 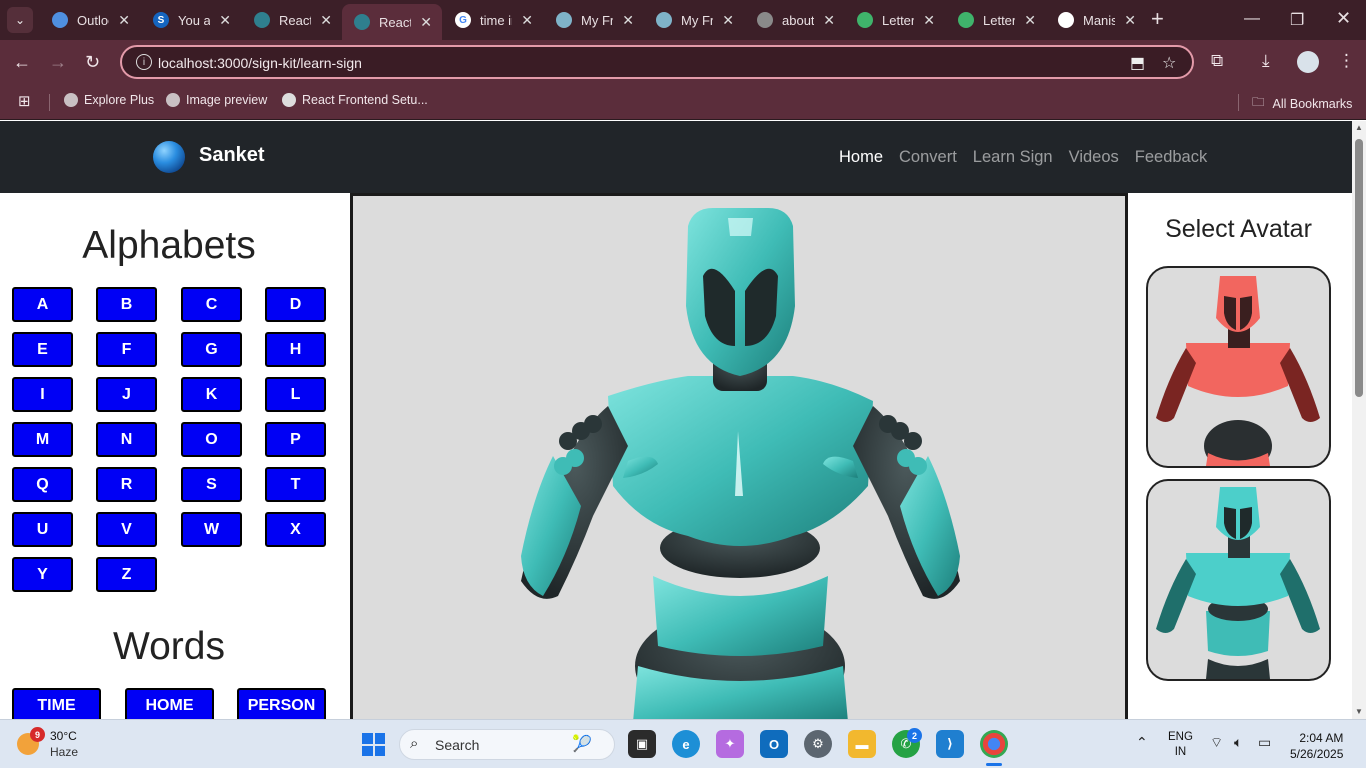 What do you see at coordinates (950, 744) in the screenshot?
I see `vscode-icon: ⟩` at bounding box center [950, 744].